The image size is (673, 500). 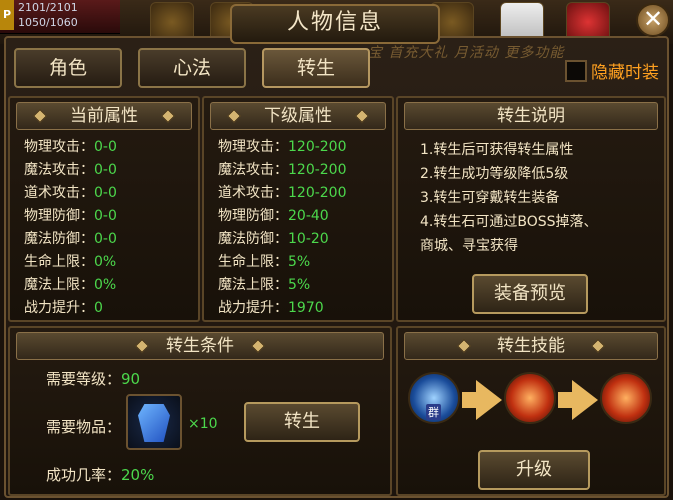 What do you see at coordinates (308, 239) in the screenshot?
I see `stat-value: 10-20` at bounding box center [308, 239].